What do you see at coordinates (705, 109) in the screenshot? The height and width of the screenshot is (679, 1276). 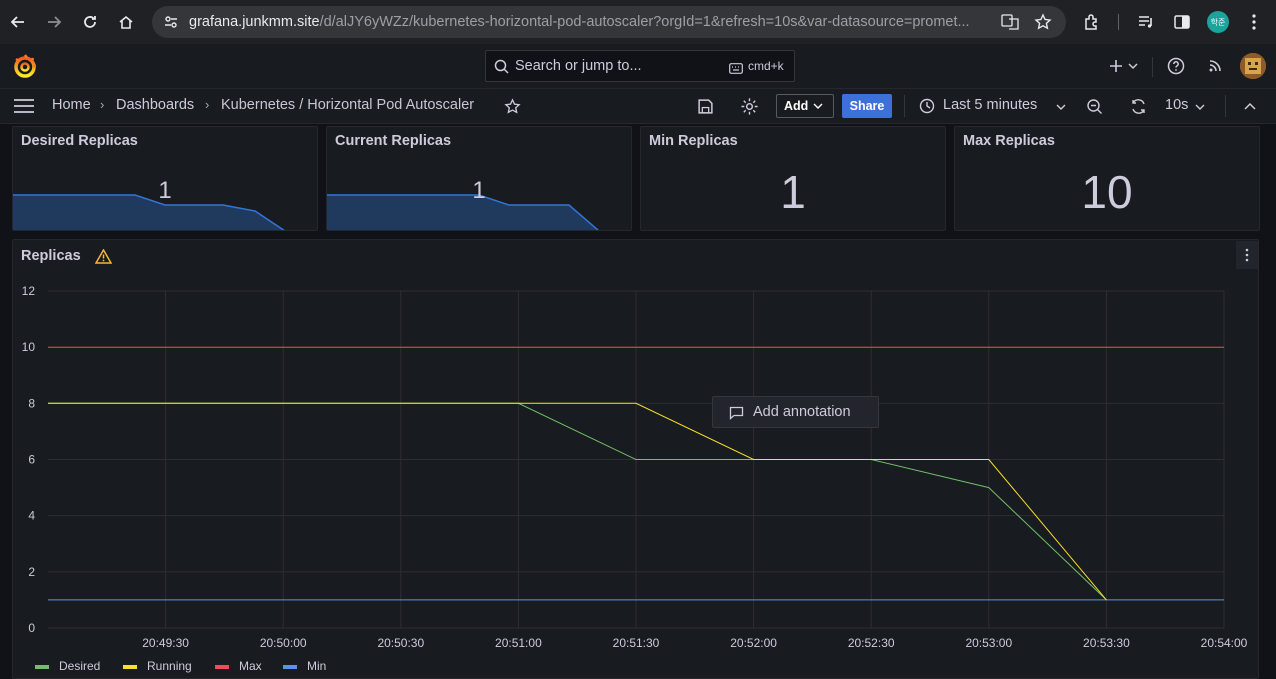 I see `save-icon` at bounding box center [705, 109].